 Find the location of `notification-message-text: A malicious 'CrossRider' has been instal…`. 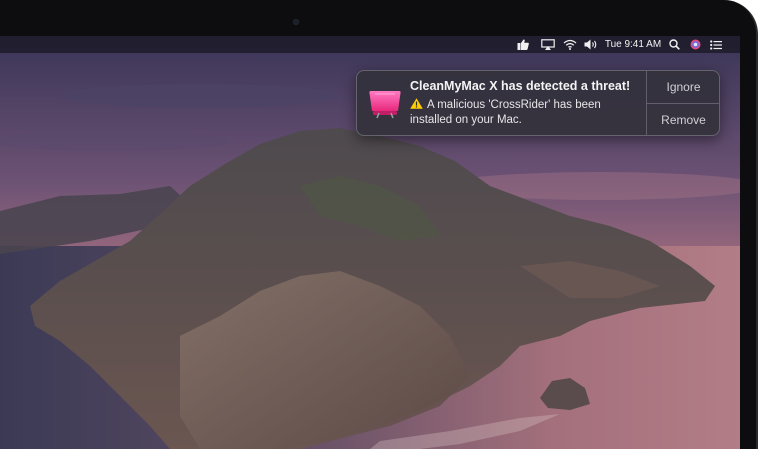

notification-message-text: A malicious 'CrossRider' has been instal… is located at coordinates (505, 112).